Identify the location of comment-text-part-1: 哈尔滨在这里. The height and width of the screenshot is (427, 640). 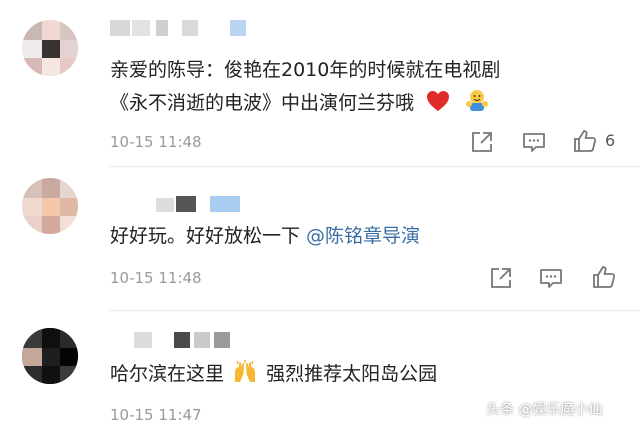
(167, 374).